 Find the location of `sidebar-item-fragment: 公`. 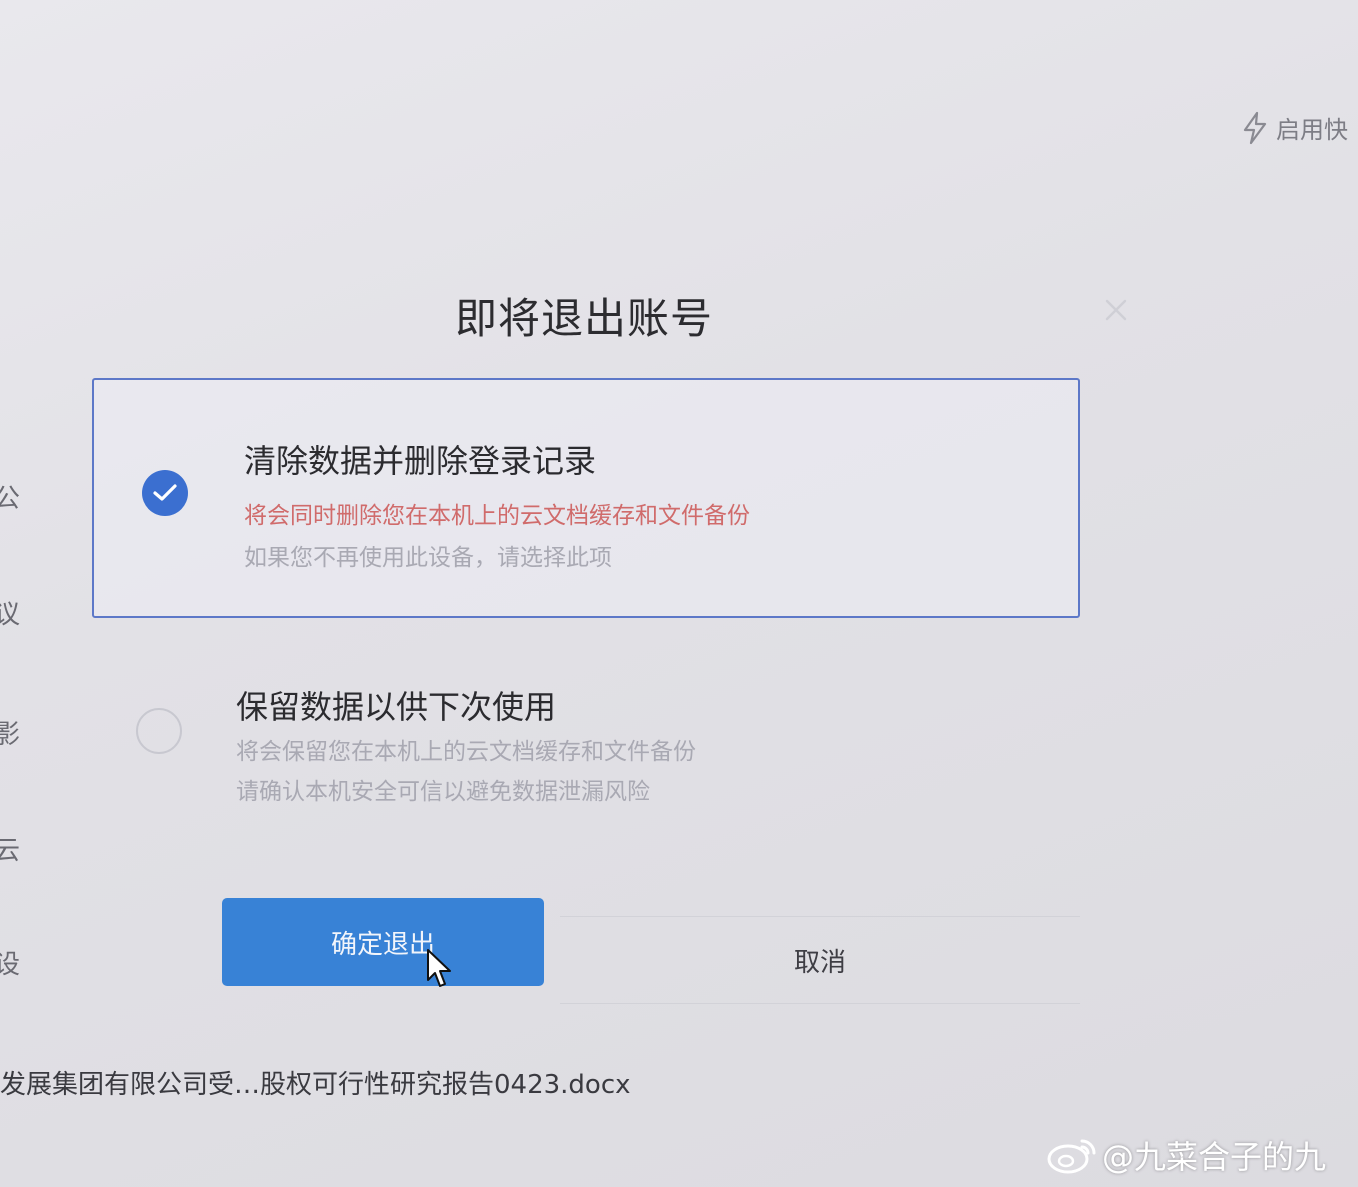

sidebar-item-fragment: 公 is located at coordinates (10, 496).